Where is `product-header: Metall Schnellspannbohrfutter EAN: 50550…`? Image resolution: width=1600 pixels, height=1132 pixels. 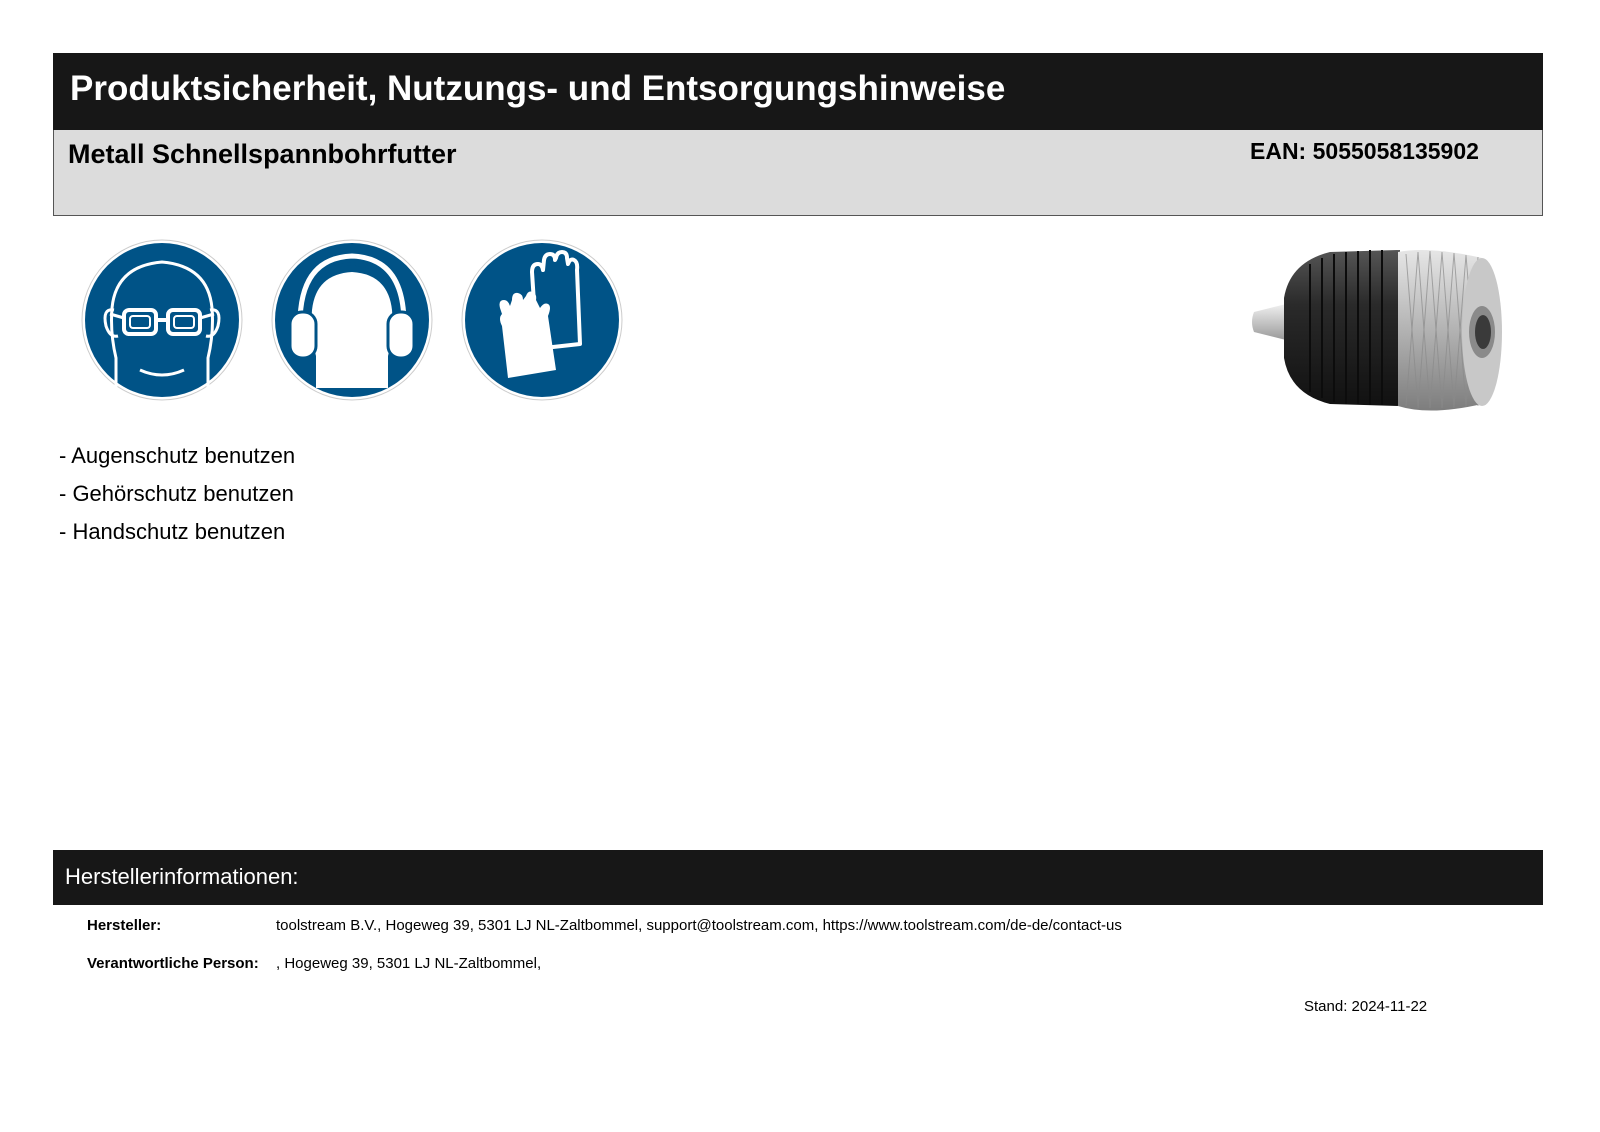
product-header: Metall Schnellspannbohrfutter EAN: 50550… is located at coordinates (798, 173).